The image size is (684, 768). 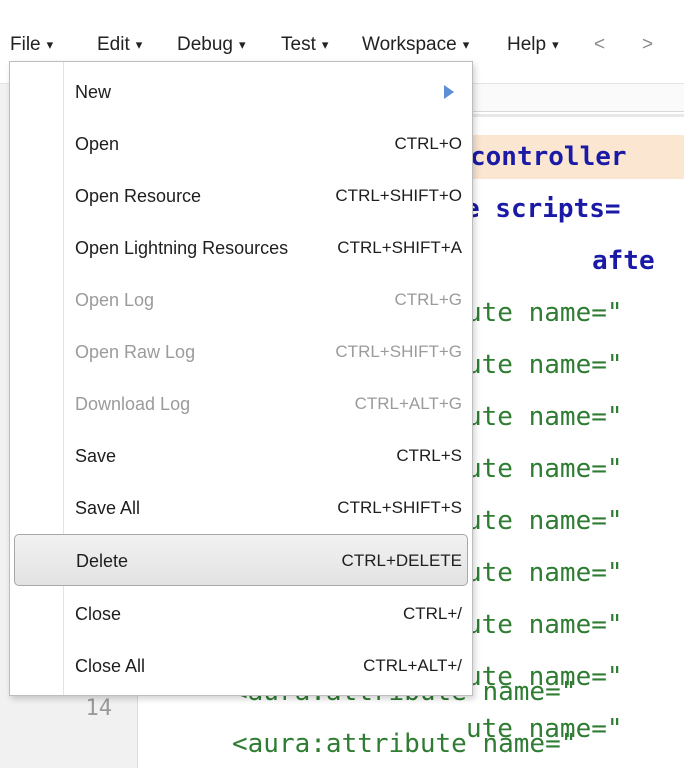 I want to click on menu-item-label: Close, so click(x=98, y=614).